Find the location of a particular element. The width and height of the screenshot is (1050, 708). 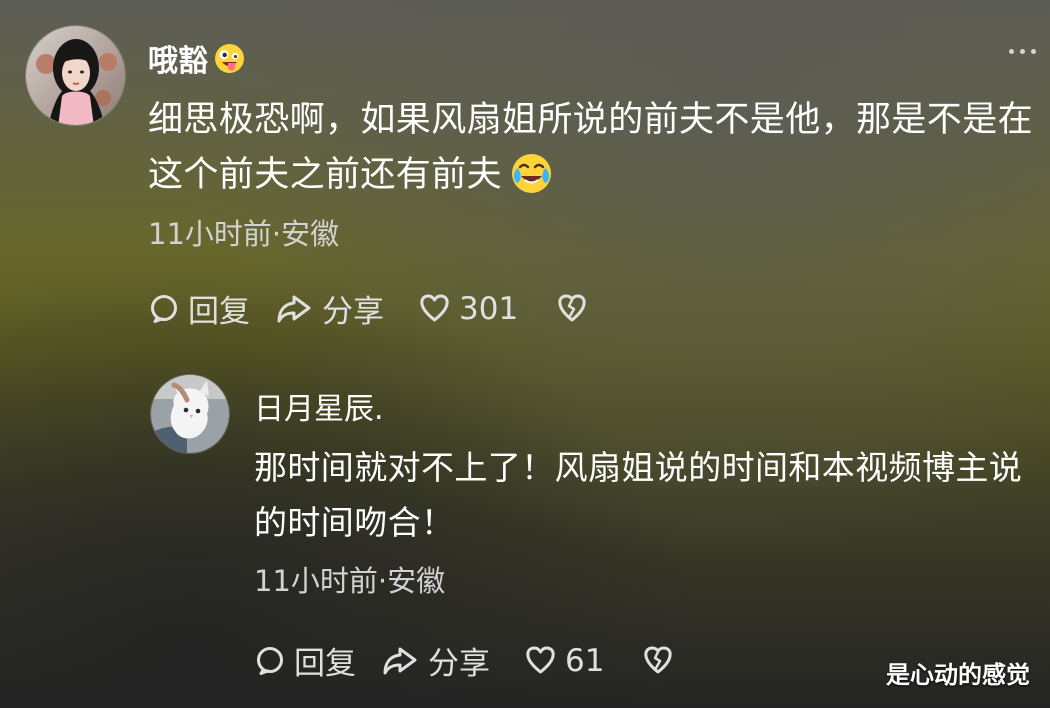

share-button-user-2: 分享 is located at coordinates (436, 660).